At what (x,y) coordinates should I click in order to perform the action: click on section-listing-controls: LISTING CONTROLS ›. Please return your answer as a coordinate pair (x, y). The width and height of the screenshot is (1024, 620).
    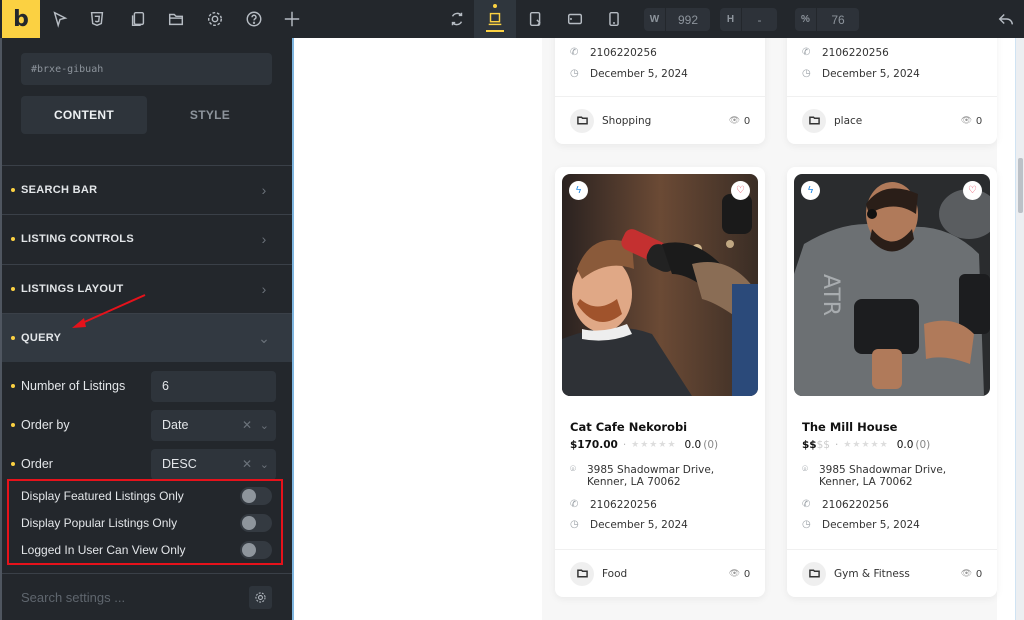
    Looking at the image, I should click on (147, 238).